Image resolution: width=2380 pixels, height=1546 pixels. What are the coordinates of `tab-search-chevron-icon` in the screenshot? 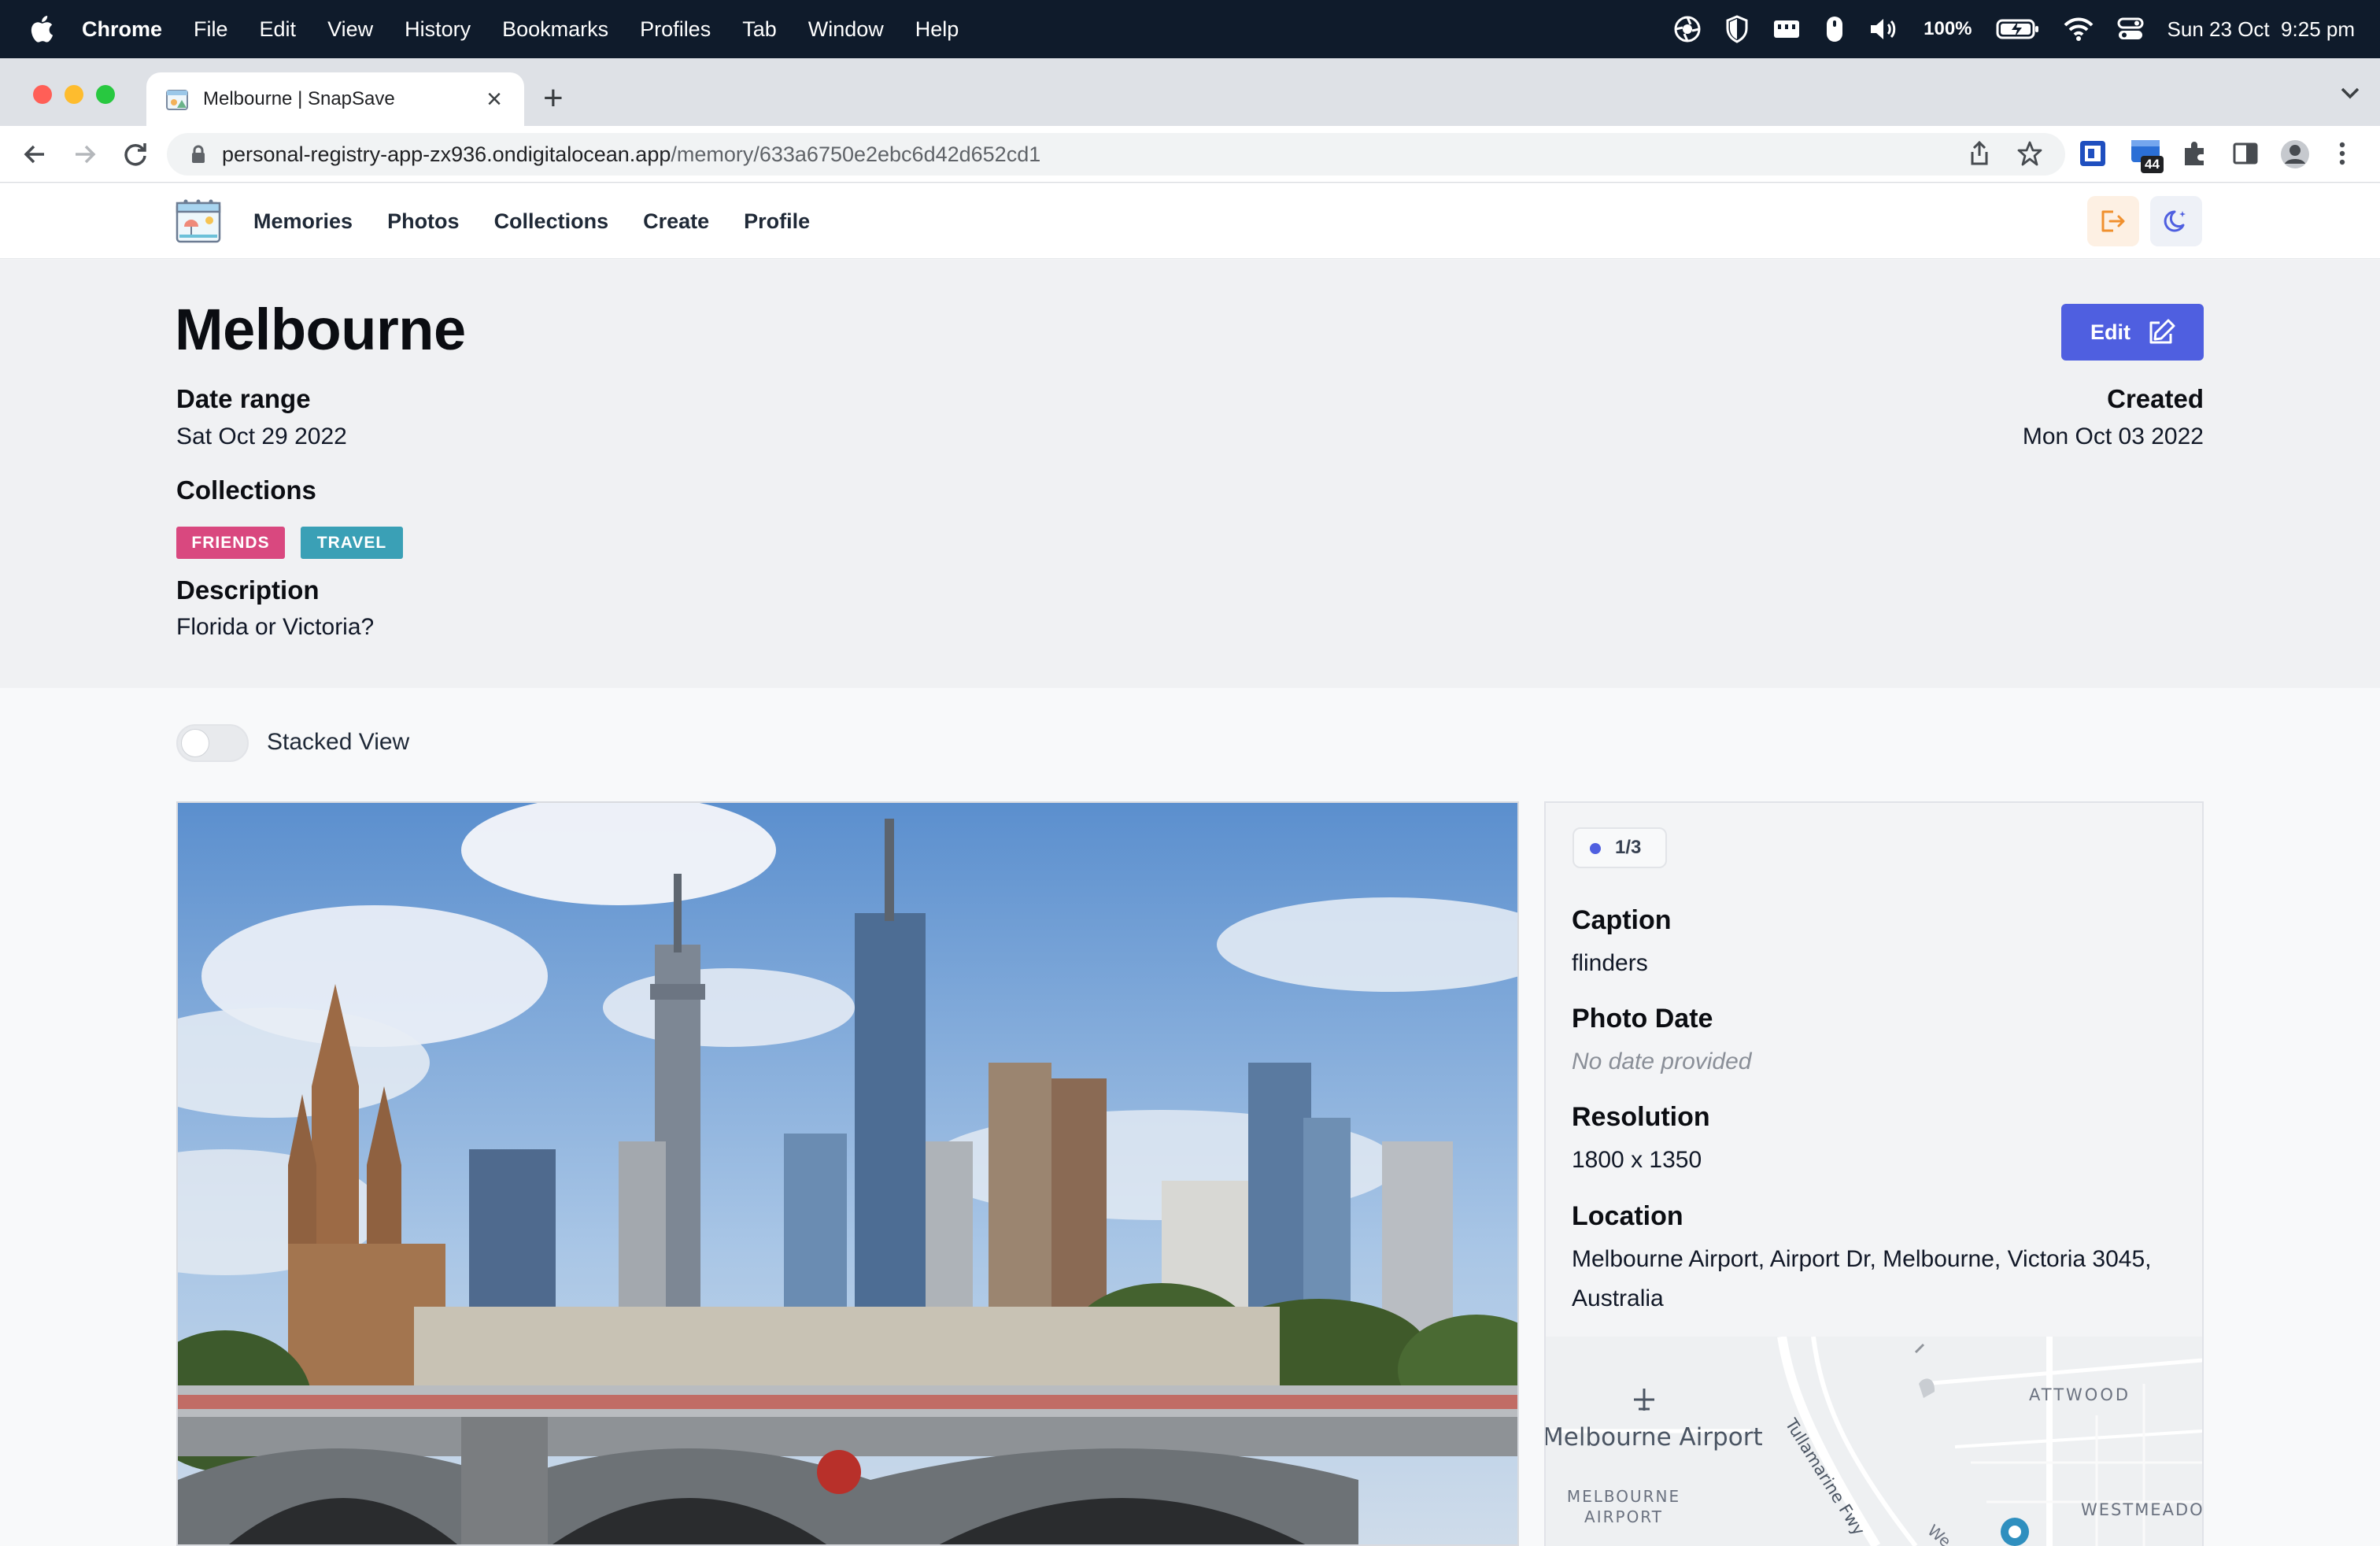 It's located at (2350, 93).